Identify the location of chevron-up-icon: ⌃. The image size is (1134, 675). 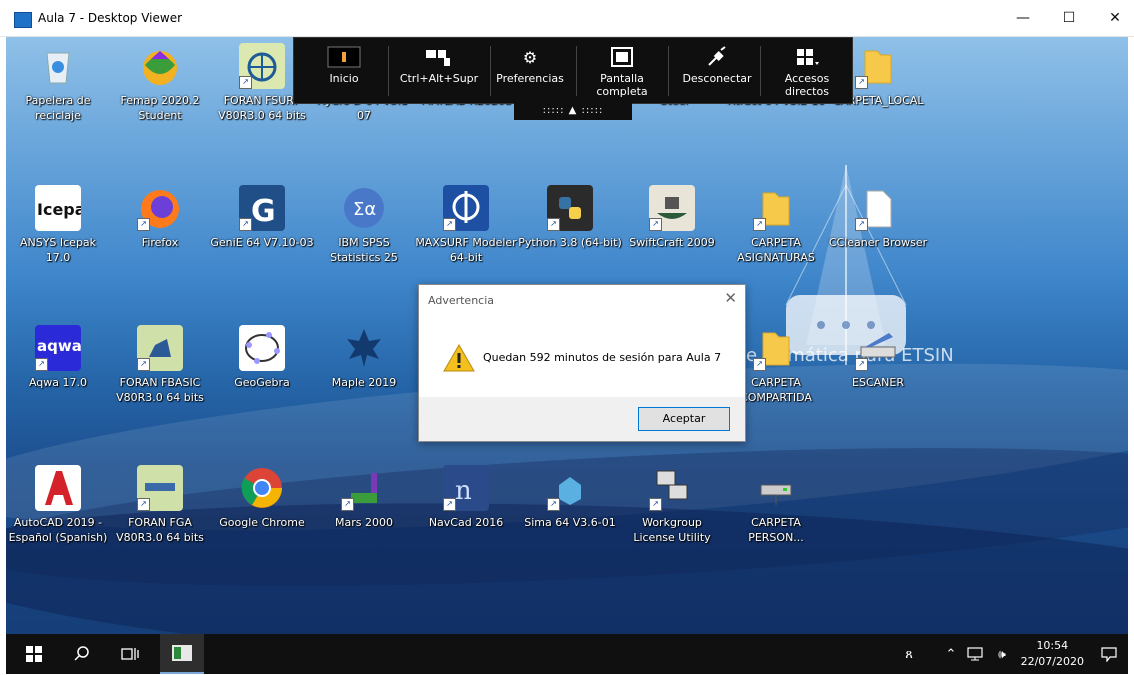
(951, 654).